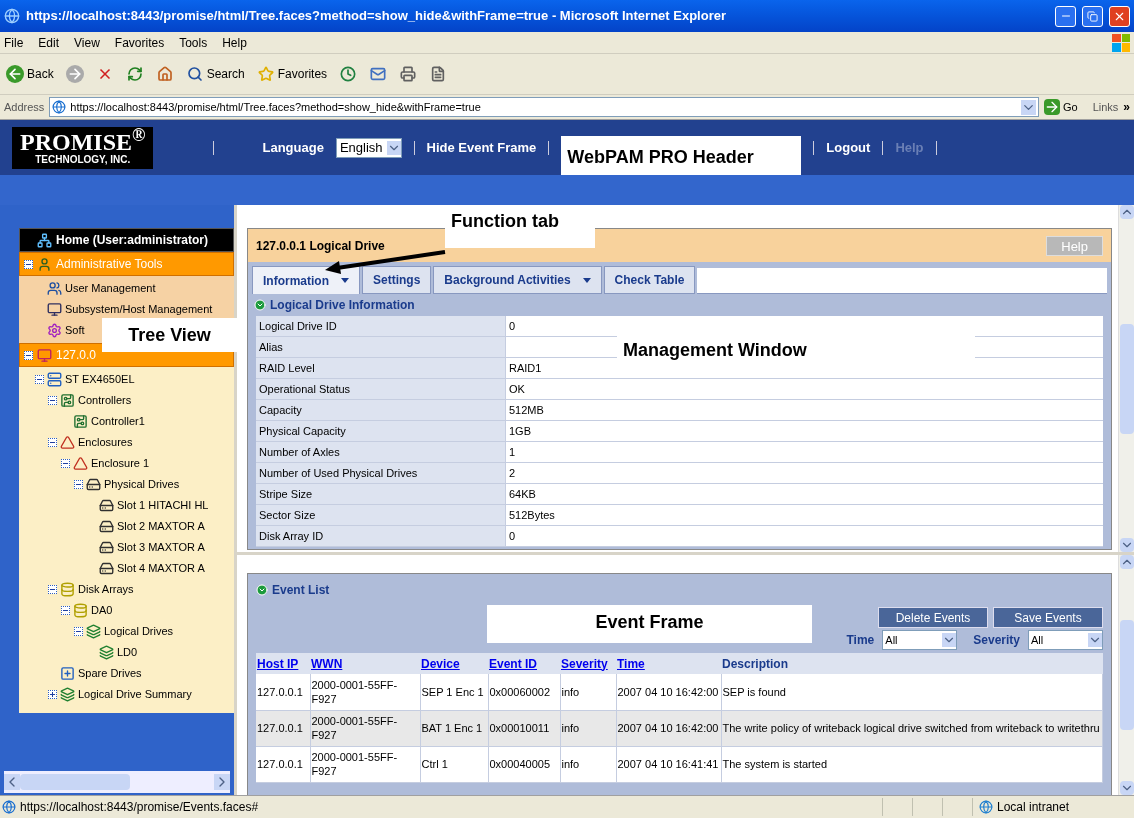 The image size is (1134, 818). I want to click on tree-item: Slot 3 MAXTOR A, so click(161, 547).